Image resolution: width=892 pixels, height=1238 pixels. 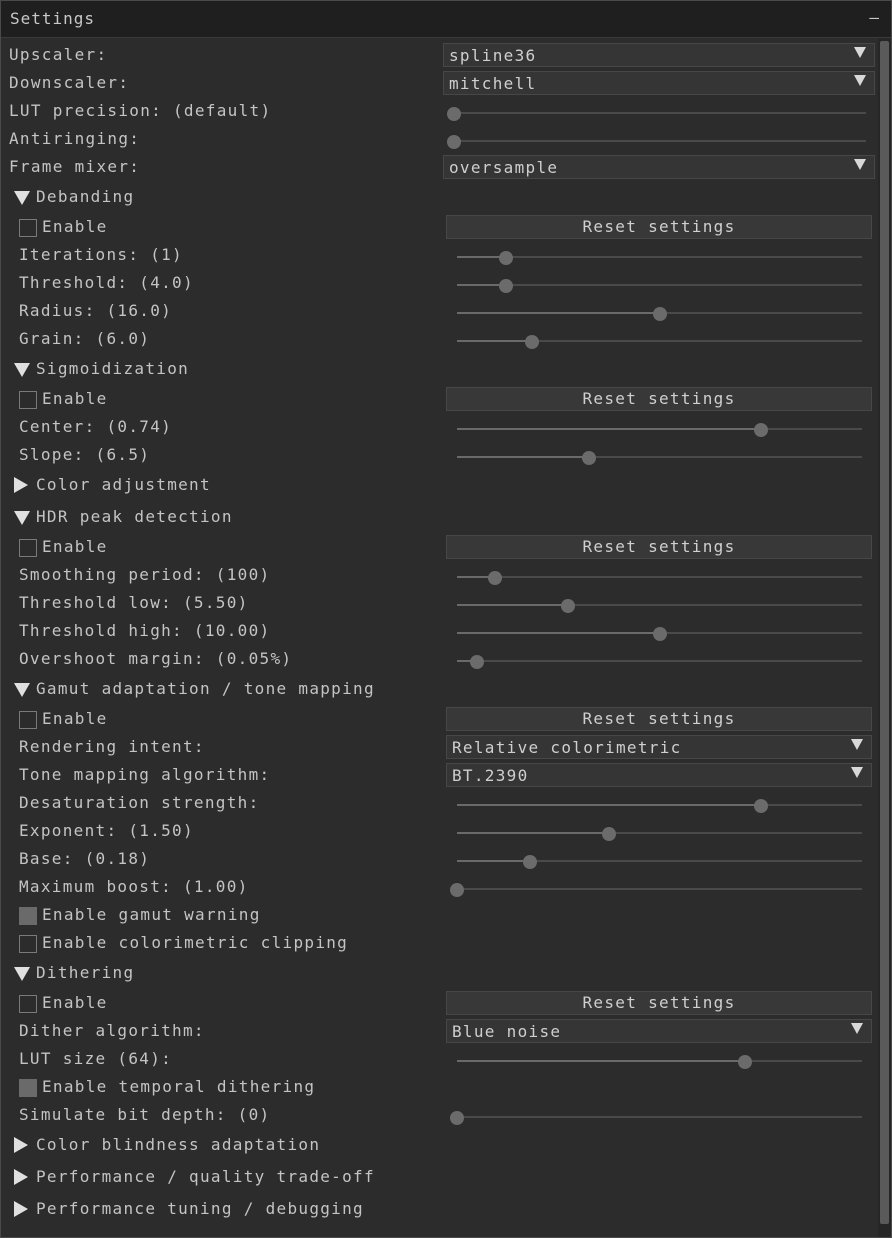 I want to click on downscaler-label: Downscaler:, so click(x=69, y=82).